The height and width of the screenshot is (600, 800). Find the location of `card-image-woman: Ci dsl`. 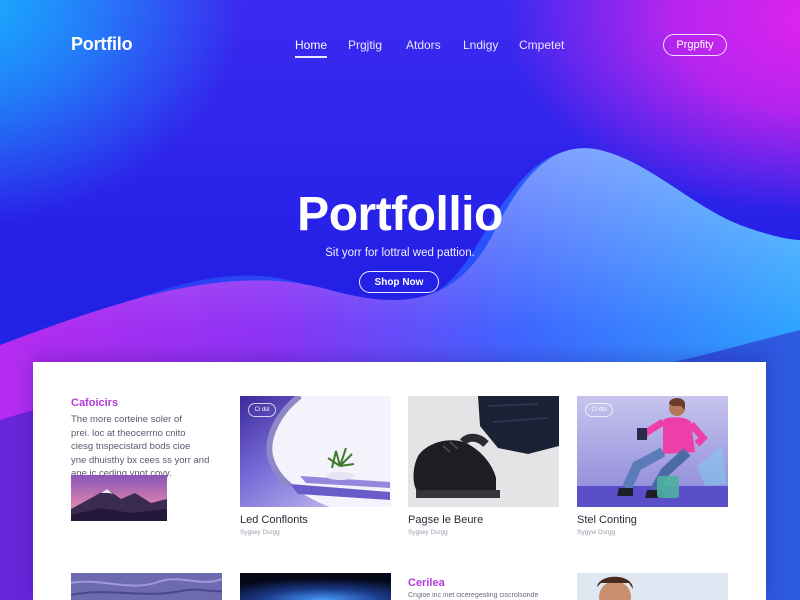

card-image-woman: Ci dsl is located at coordinates (652, 451).